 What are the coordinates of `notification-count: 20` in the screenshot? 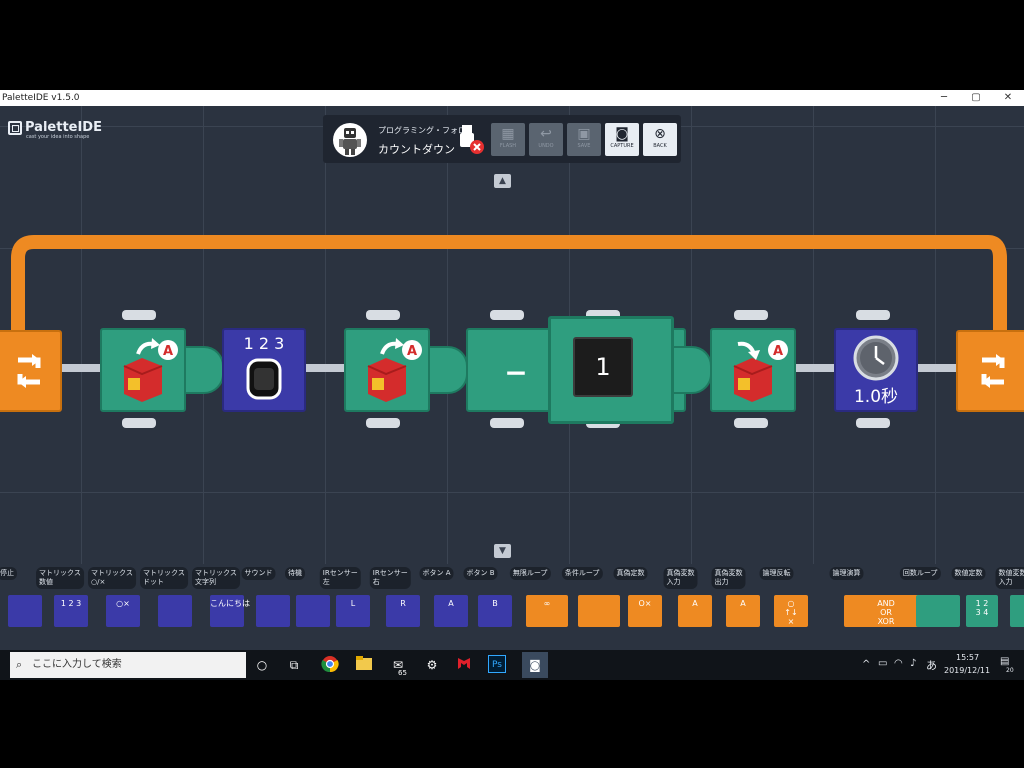 It's located at (1010, 670).